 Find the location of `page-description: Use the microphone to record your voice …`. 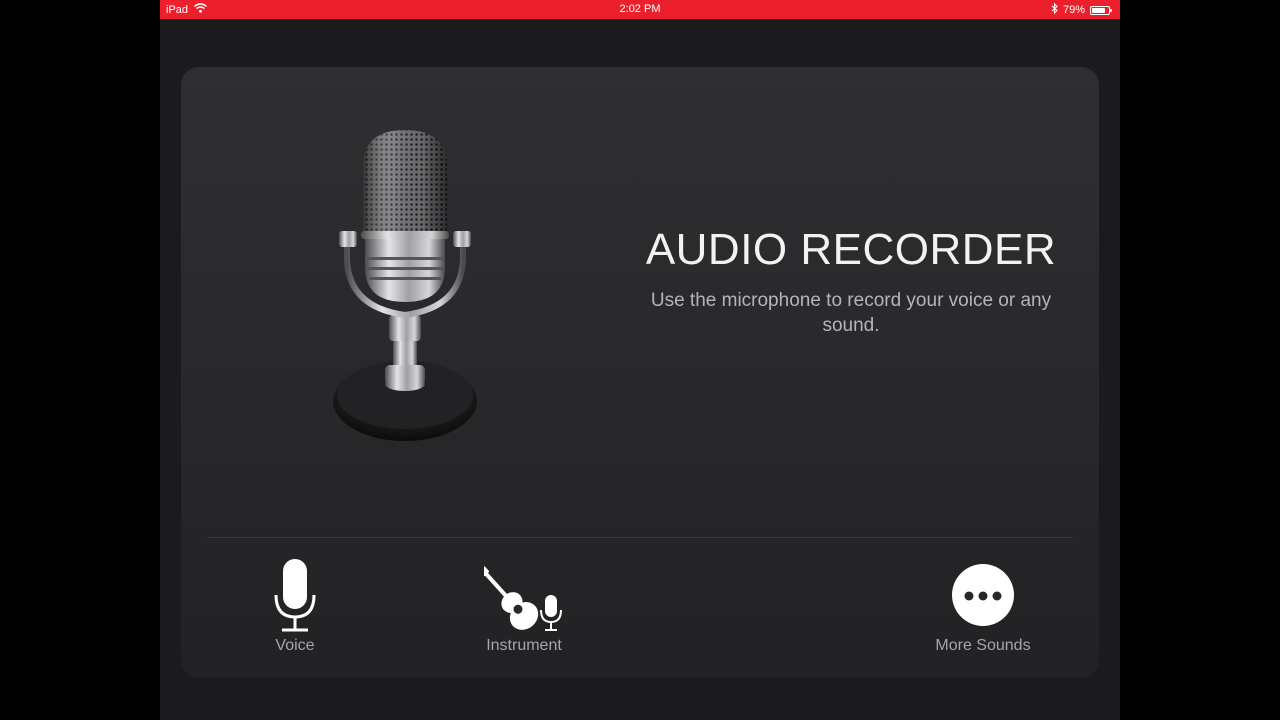

page-description: Use the microphone to record your voice … is located at coordinates (851, 313).